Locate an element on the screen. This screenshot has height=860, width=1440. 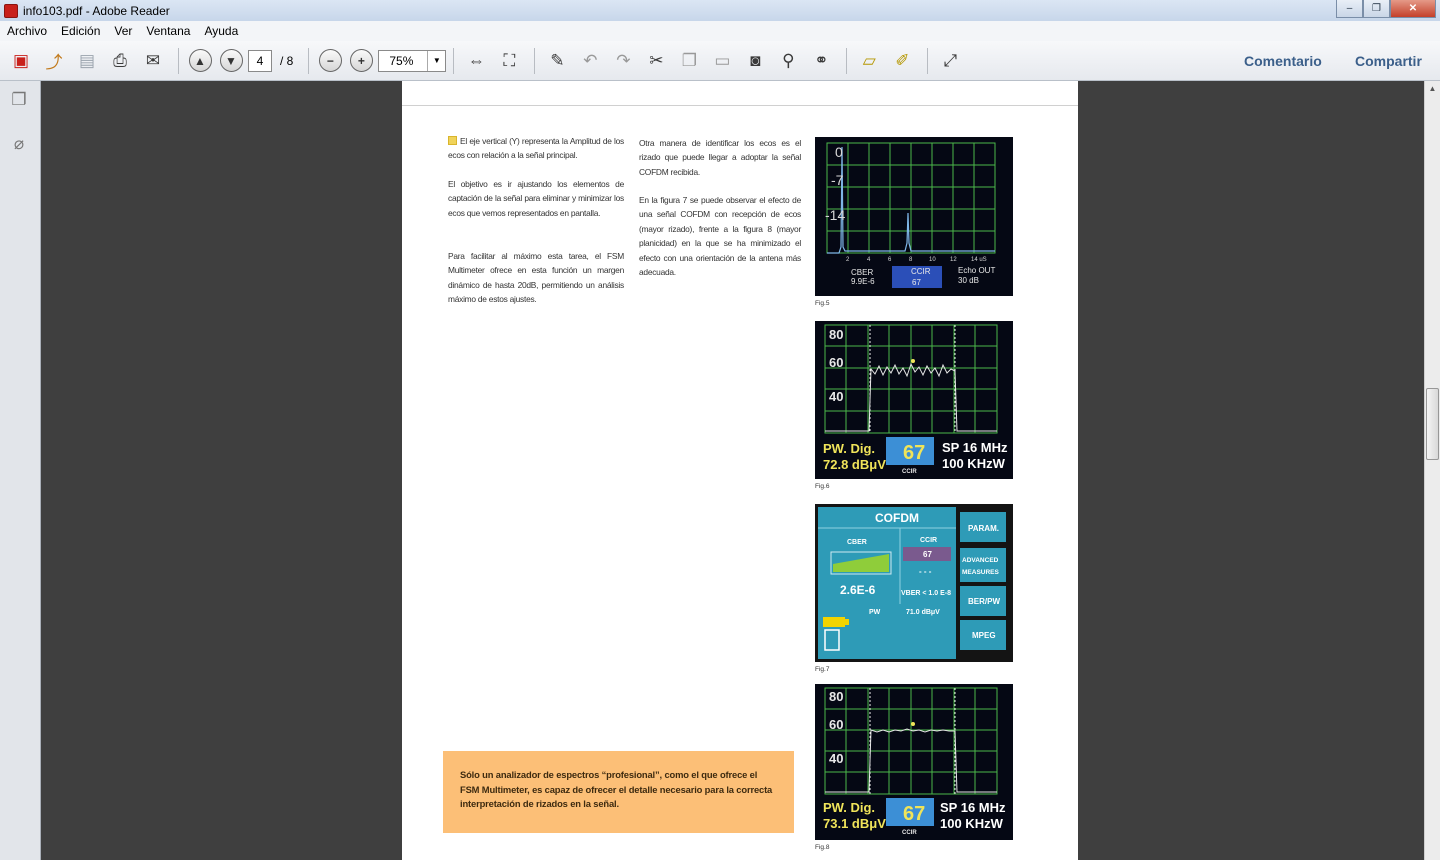
zoom-in-icon: + is located at coordinates (361, 61).